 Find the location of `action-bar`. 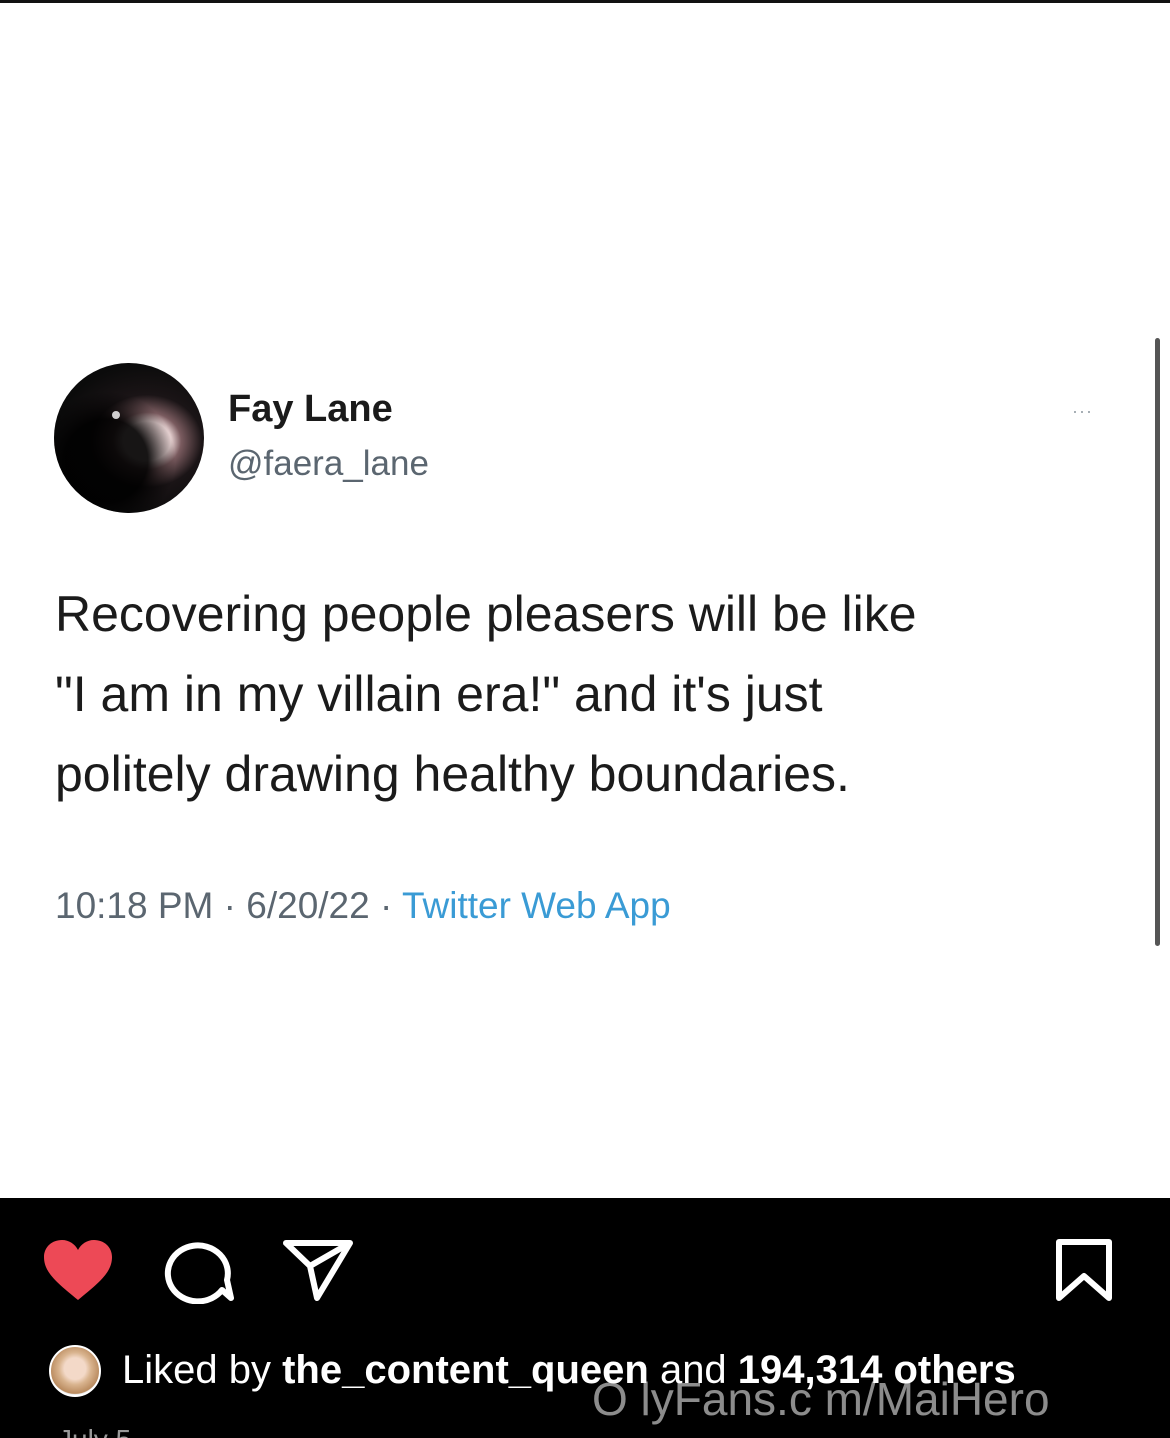

action-bar is located at coordinates (585, 1268).